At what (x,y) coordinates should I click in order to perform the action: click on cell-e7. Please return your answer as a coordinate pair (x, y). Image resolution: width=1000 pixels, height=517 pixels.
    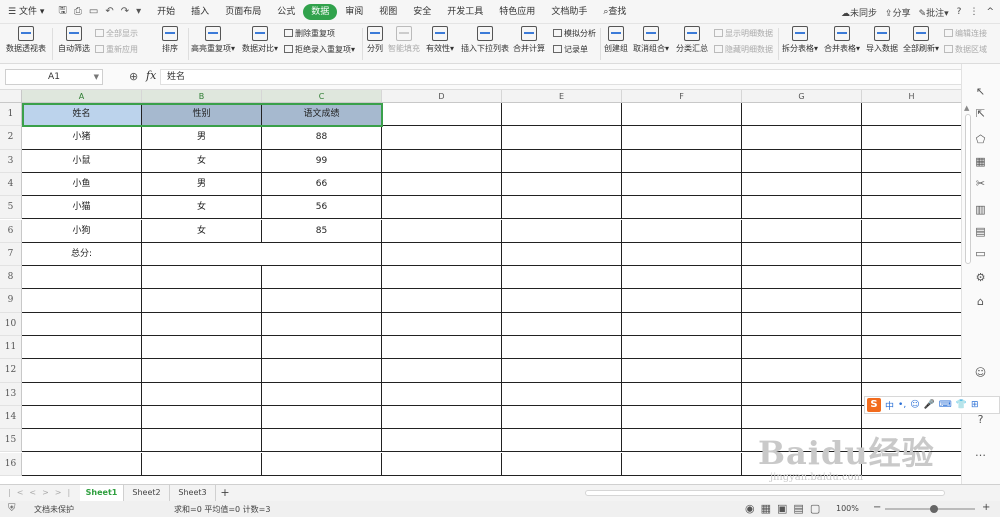
    Looking at the image, I should click on (562, 254).